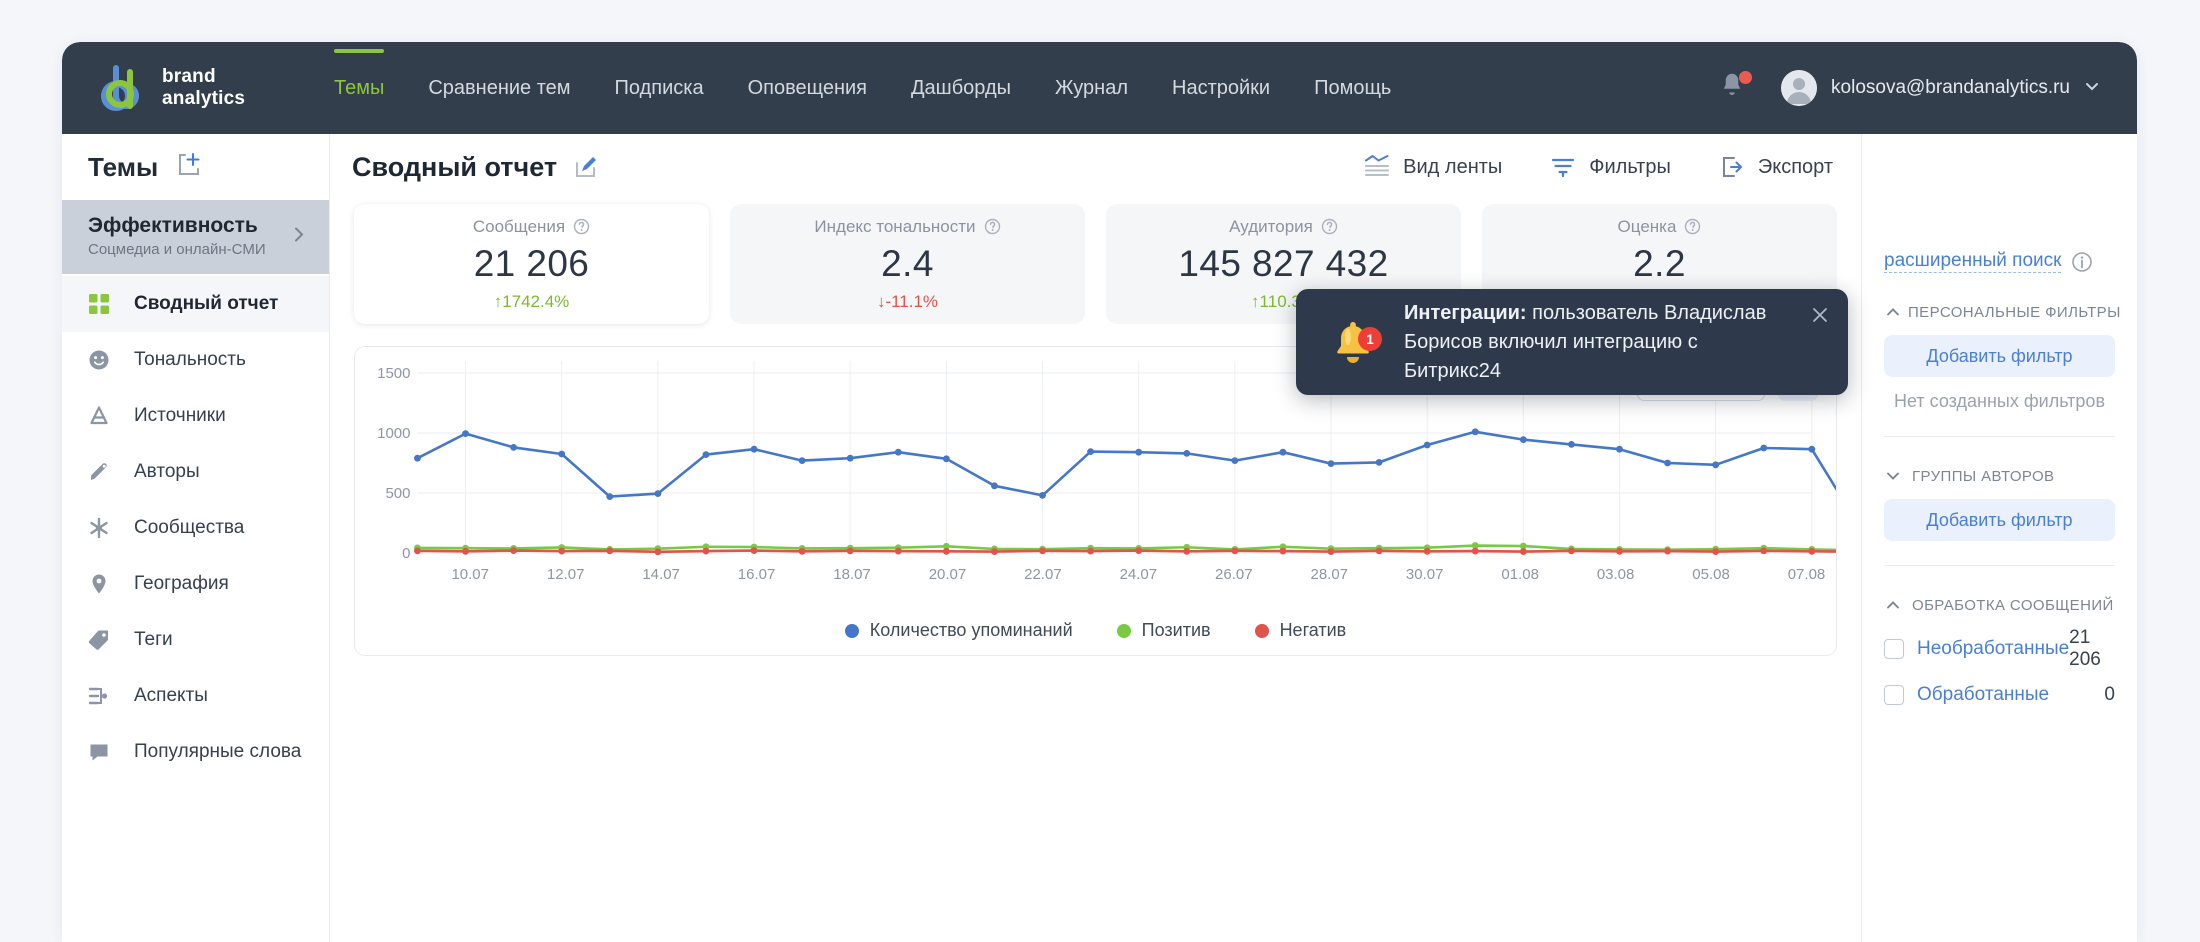 This screenshot has height=942, width=2200. I want to click on sidebar-item-label: Сводный отчет, so click(206, 303).